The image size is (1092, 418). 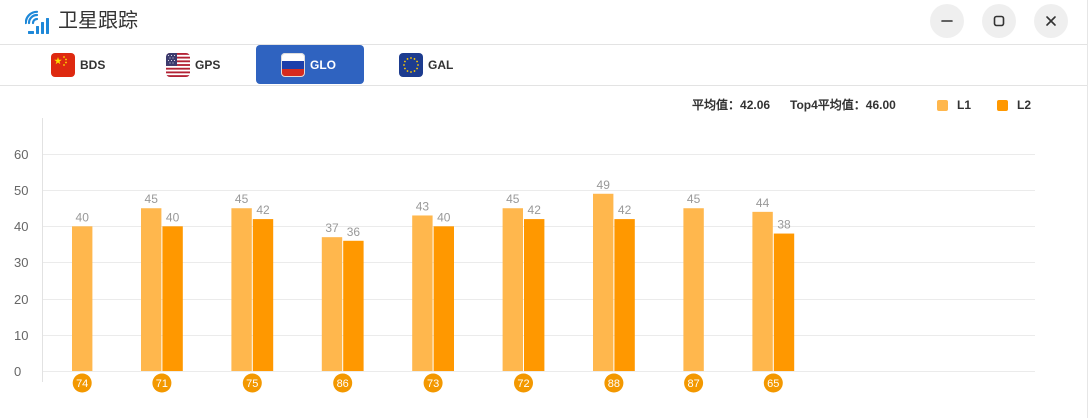 I want to click on bar-value-label: 44, so click(x=763, y=203).